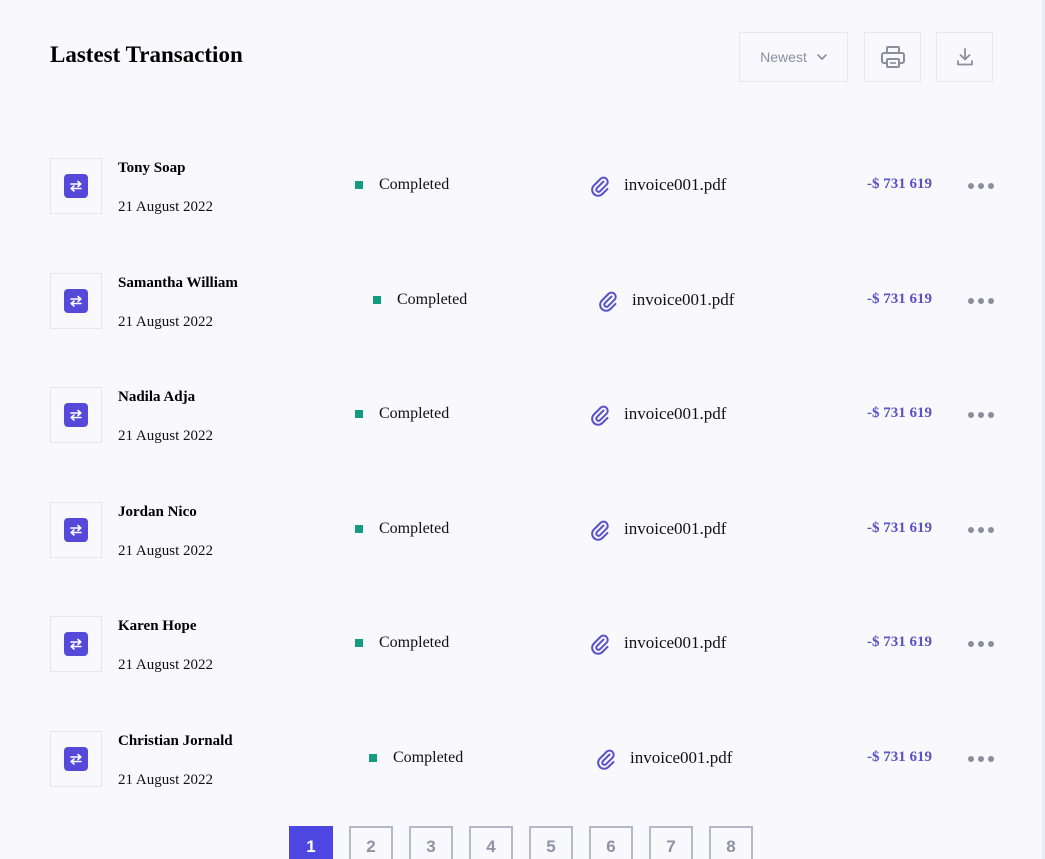  I want to click on page-title: Lastest Transaction, so click(146, 54).